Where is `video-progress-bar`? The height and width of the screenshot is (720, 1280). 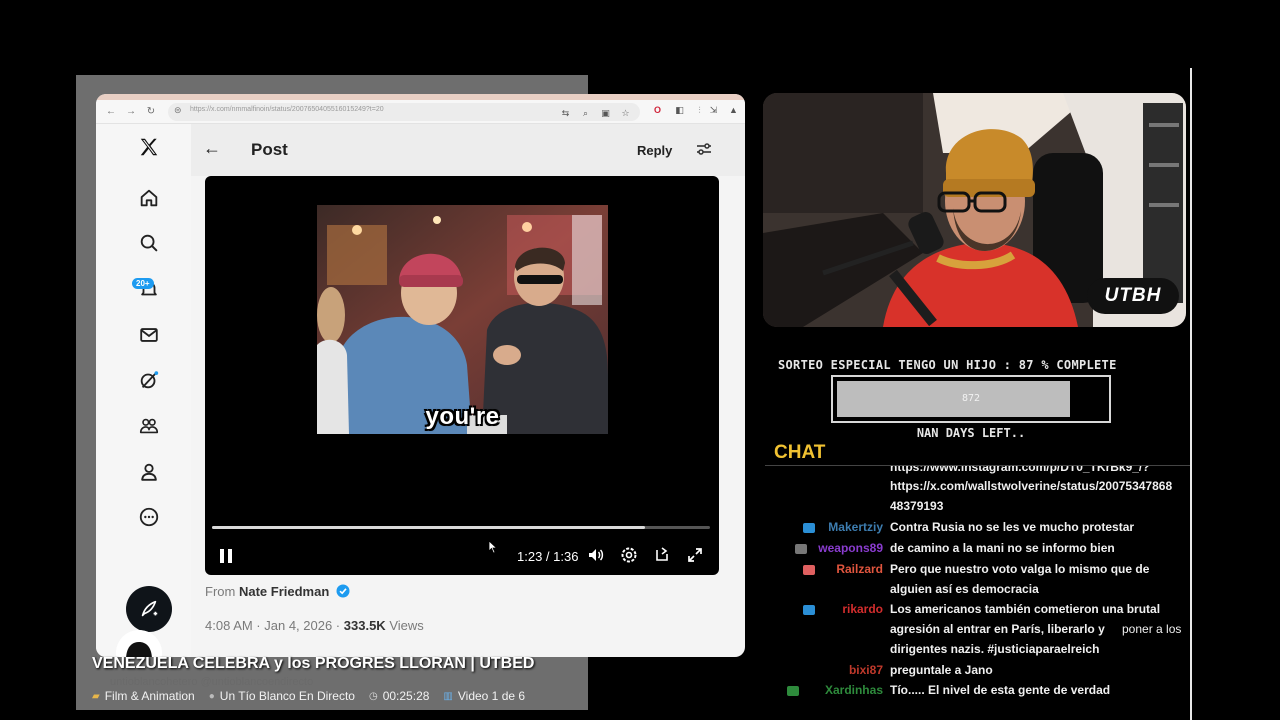
video-progress-bar is located at coordinates (461, 527).